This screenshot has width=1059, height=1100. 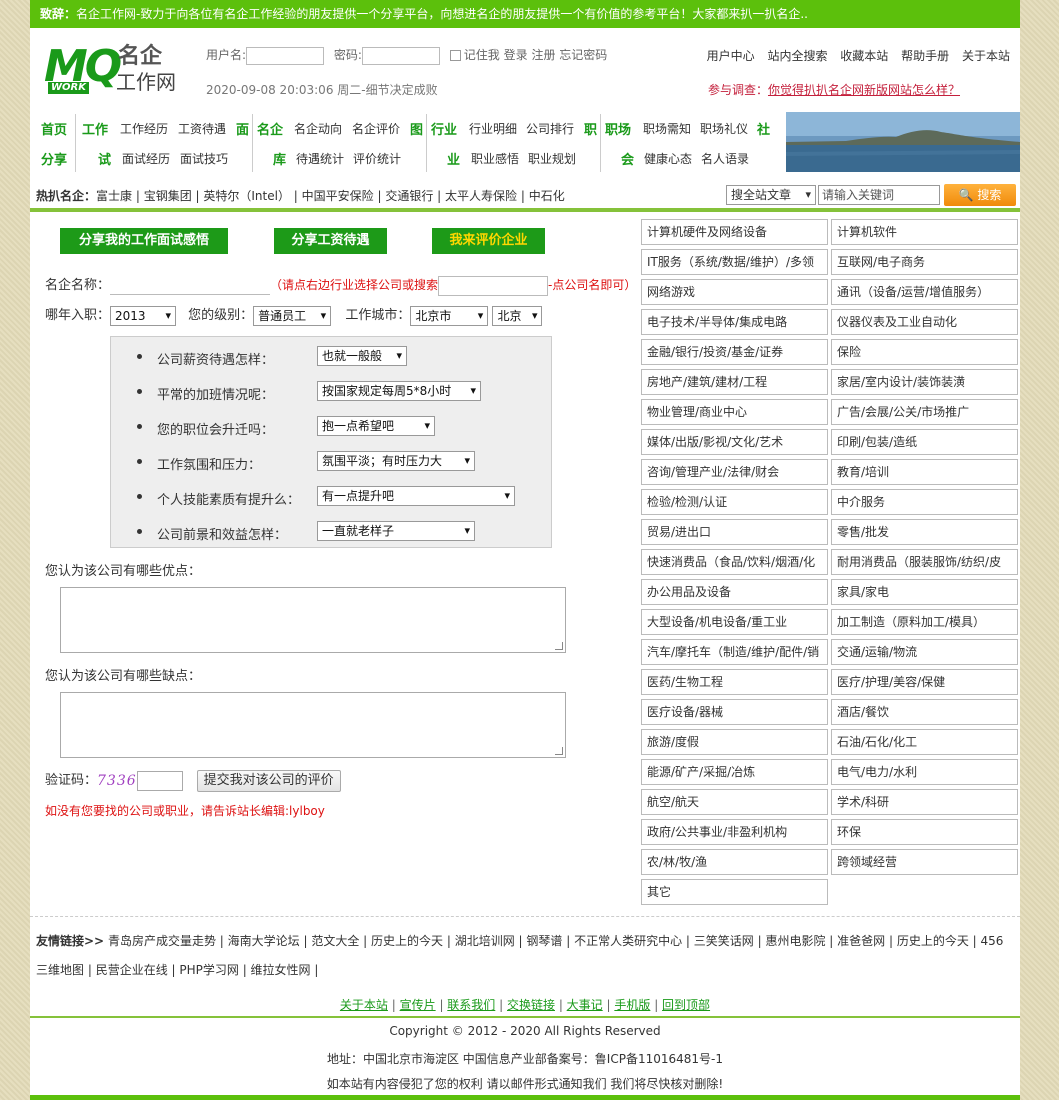 What do you see at coordinates (980, 195) in the screenshot?
I see `search-button: 🔍 搜索` at bounding box center [980, 195].